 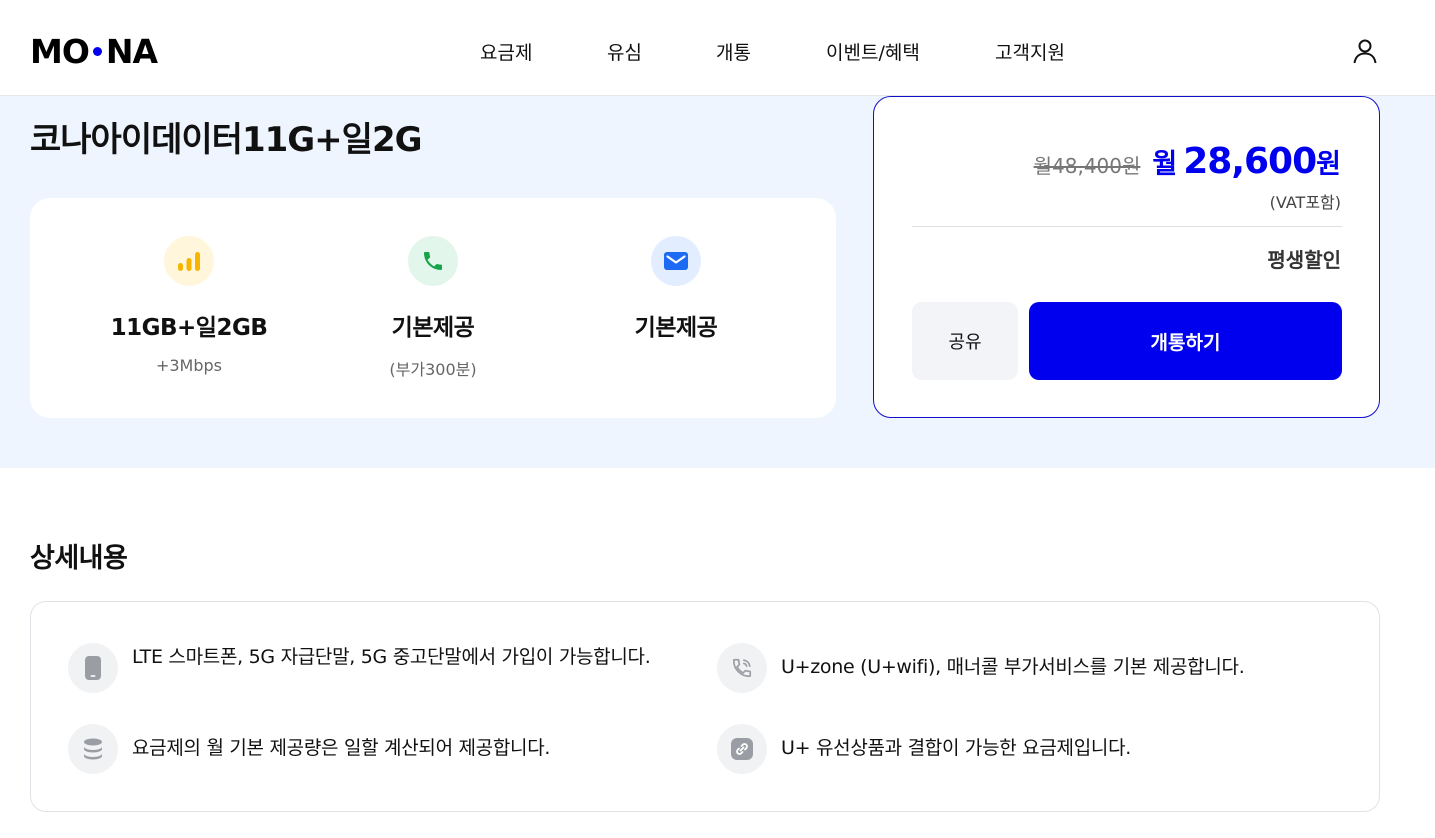 I want to click on signal-bars-icon, so click(x=189, y=261).